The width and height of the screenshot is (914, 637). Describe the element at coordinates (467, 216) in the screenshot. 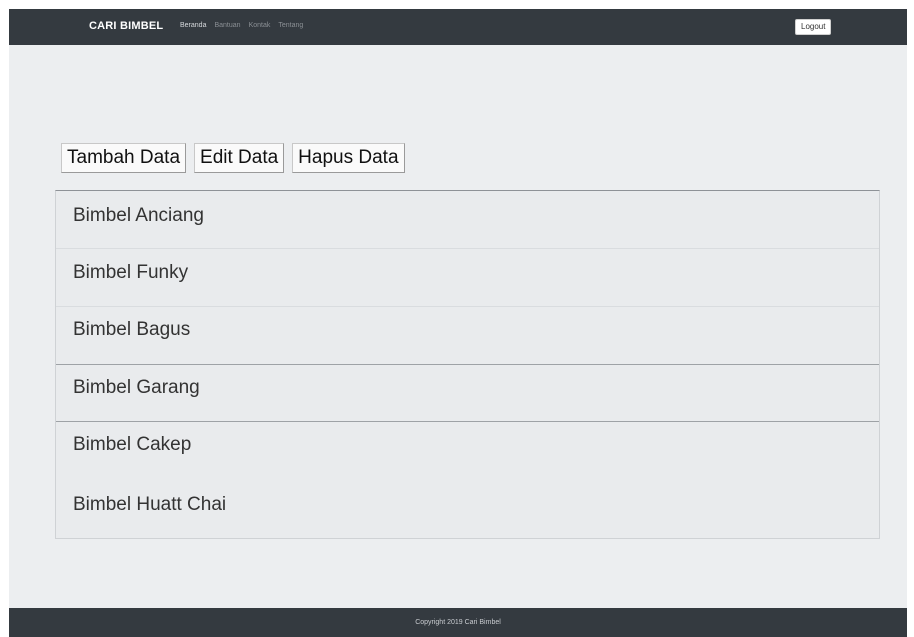

I see `list-item-anciang: Bimbel Anciang` at that location.